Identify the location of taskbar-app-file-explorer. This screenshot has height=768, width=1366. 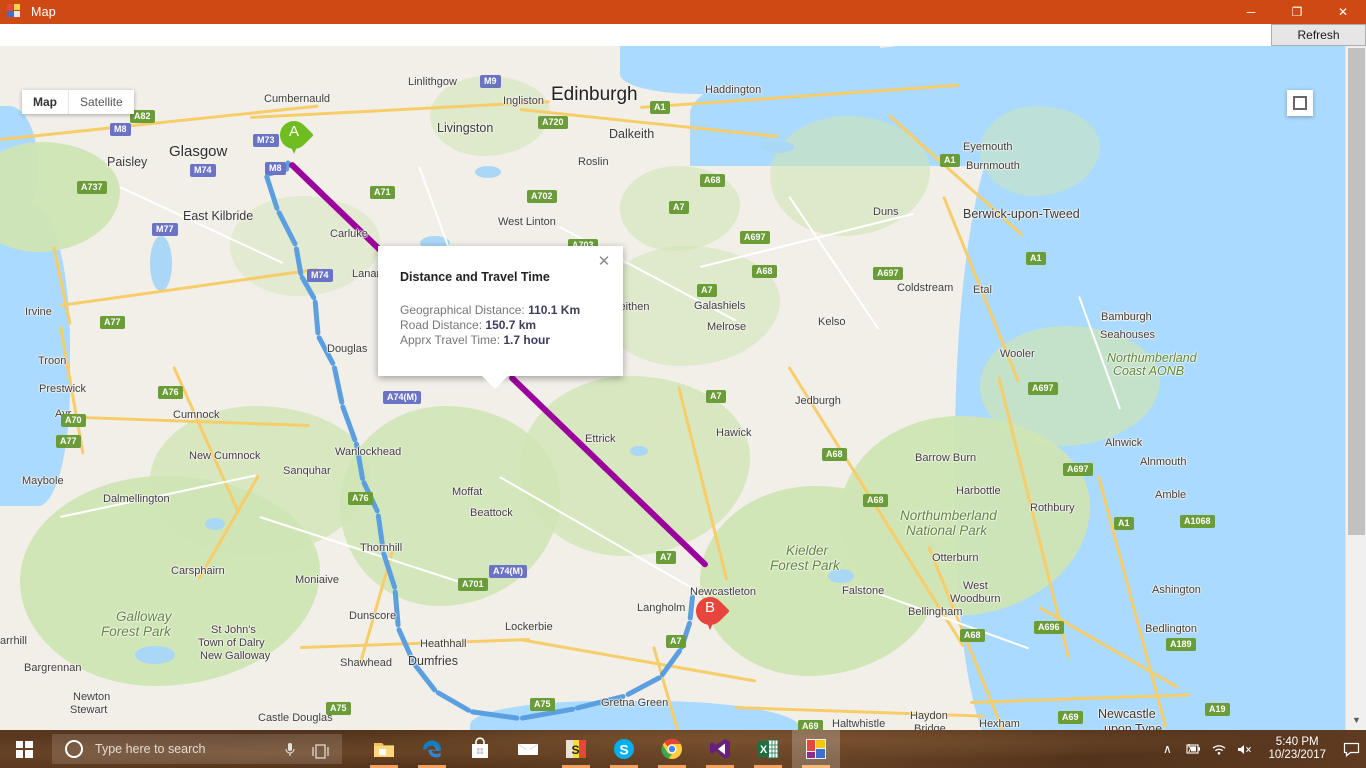
(384, 749).